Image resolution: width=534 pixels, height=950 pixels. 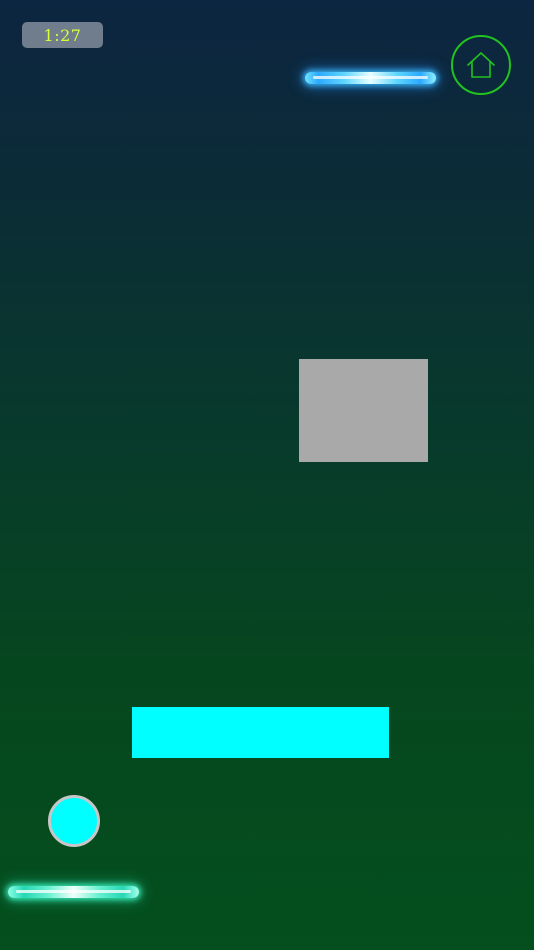 What do you see at coordinates (74, 821) in the screenshot?
I see `player-ball` at bounding box center [74, 821].